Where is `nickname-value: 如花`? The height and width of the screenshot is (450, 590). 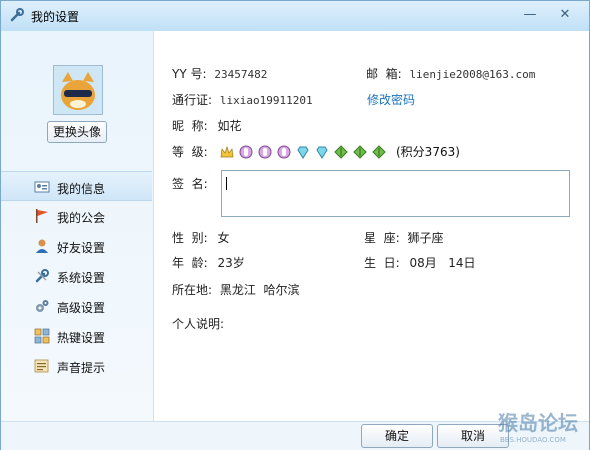
nickname-value: 如花 is located at coordinates (229, 126).